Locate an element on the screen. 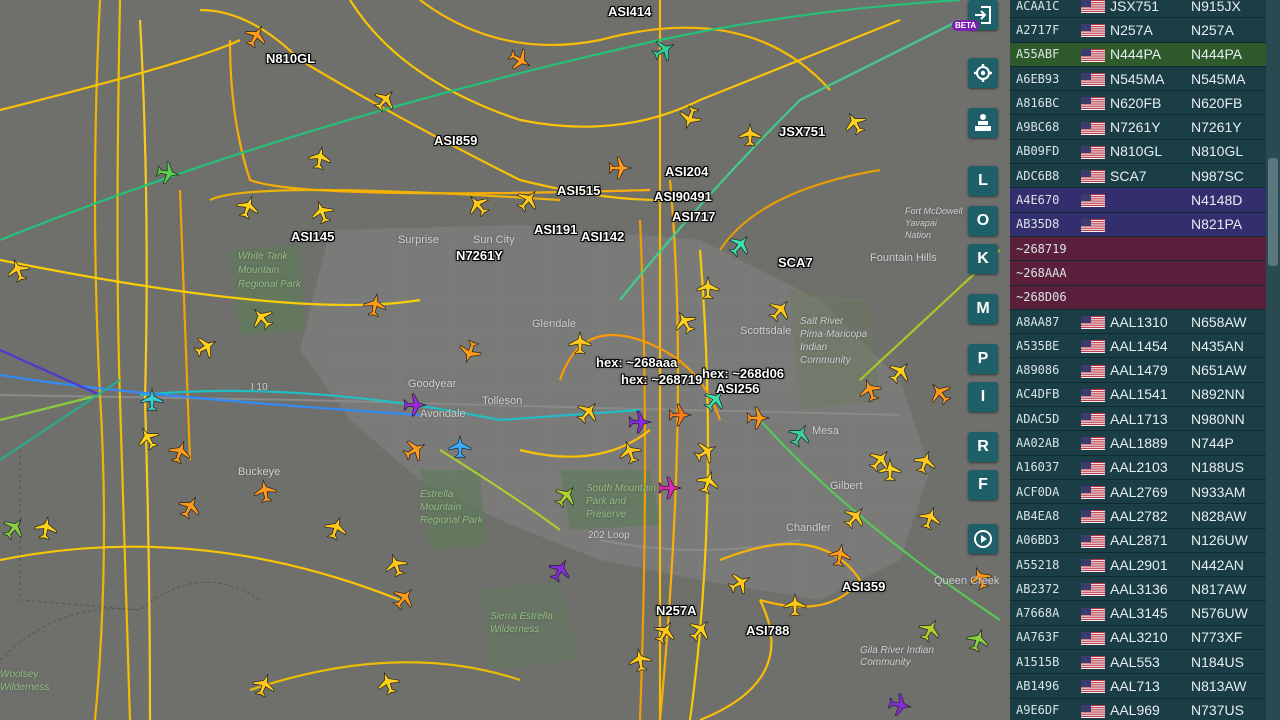 The width and height of the screenshot is (1280, 720). callsign-cell: AAL553 is located at coordinates (1135, 661).